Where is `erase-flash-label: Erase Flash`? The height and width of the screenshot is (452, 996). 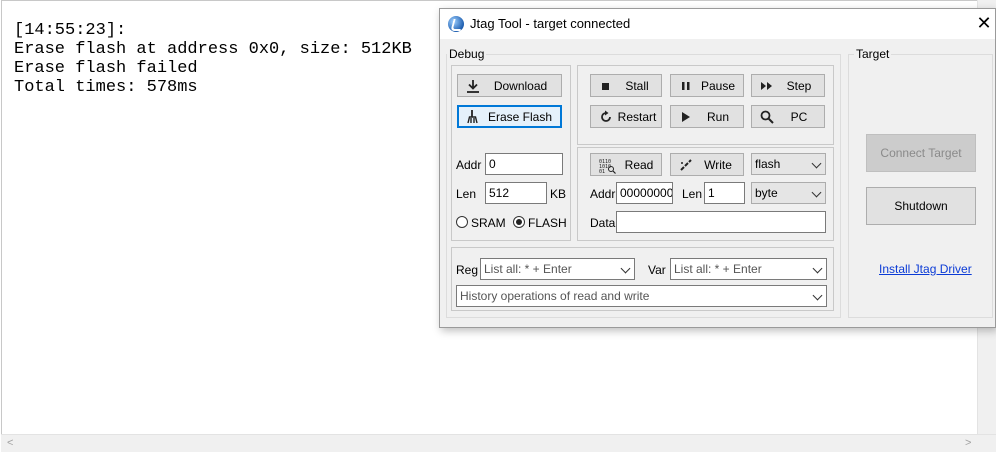 erase-flash-label: Erase Flash is located at coordinates (520, 116).